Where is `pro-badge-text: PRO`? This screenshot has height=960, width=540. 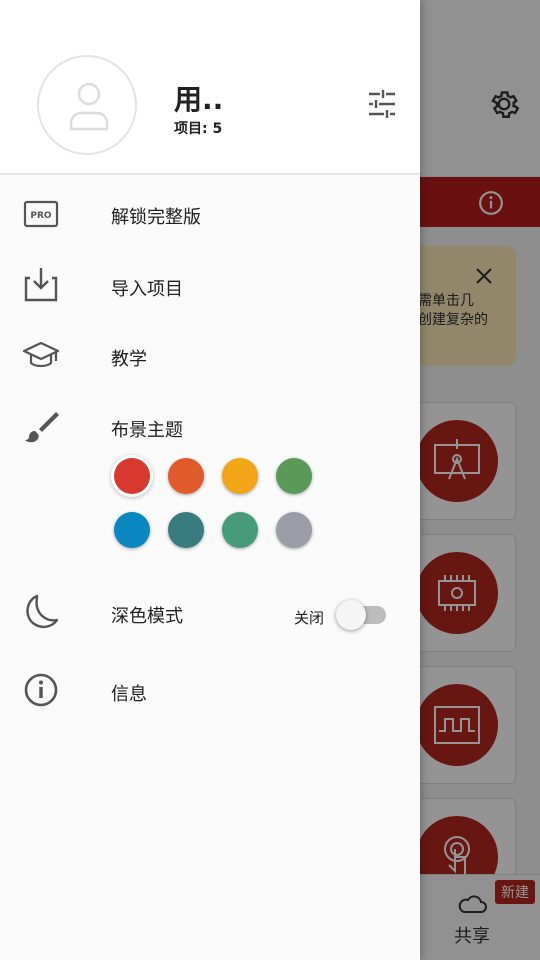
pro-badge-text: PRO is located at coordinates (41, 216).